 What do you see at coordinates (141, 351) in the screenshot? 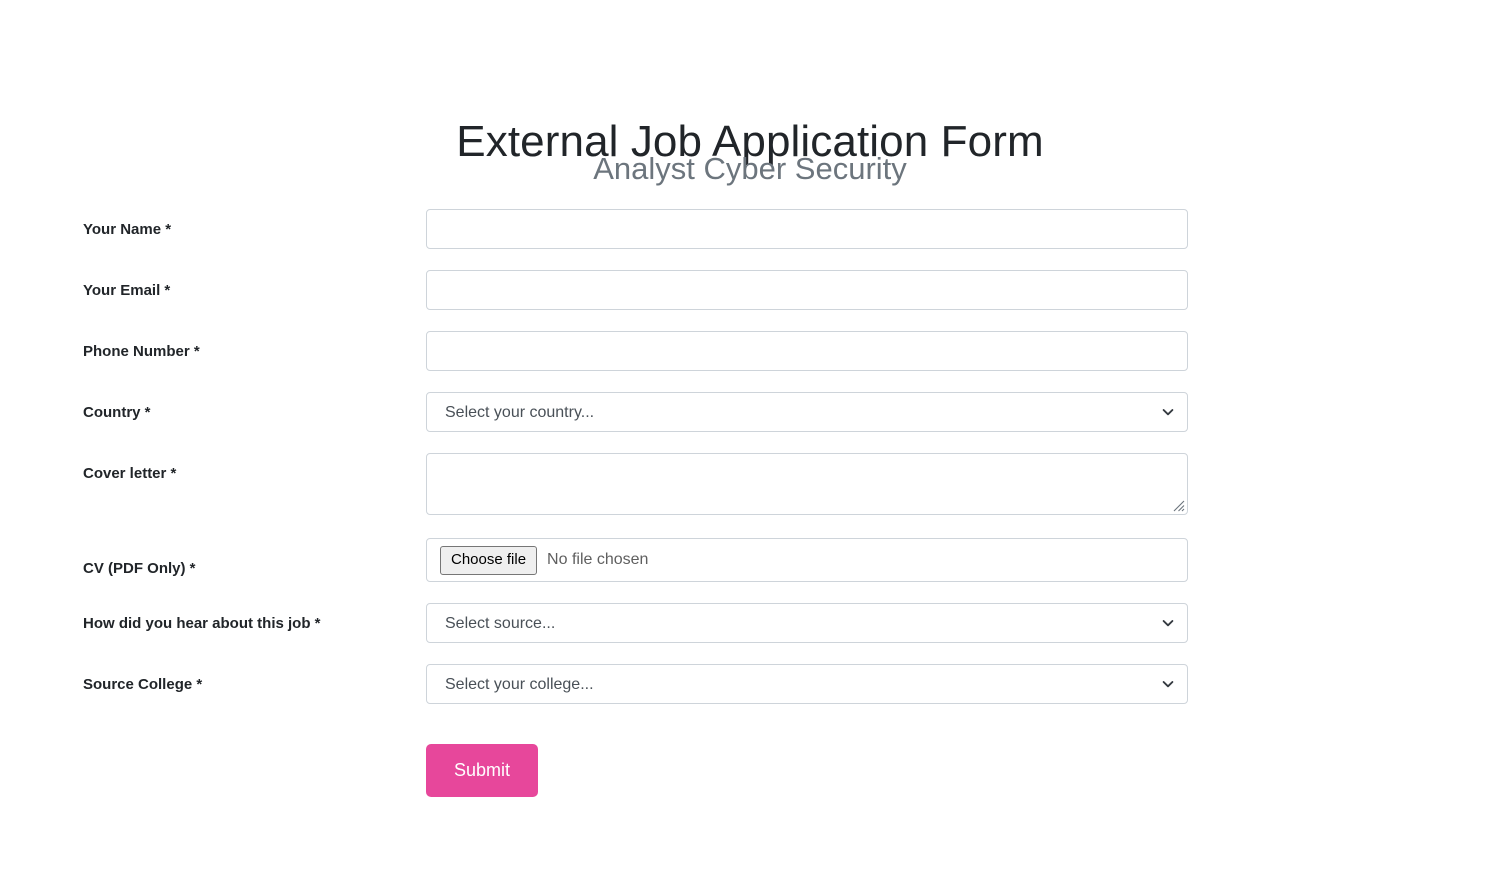
I see `label-phone-number: Phone Number *` at bounding box center [141, 351].